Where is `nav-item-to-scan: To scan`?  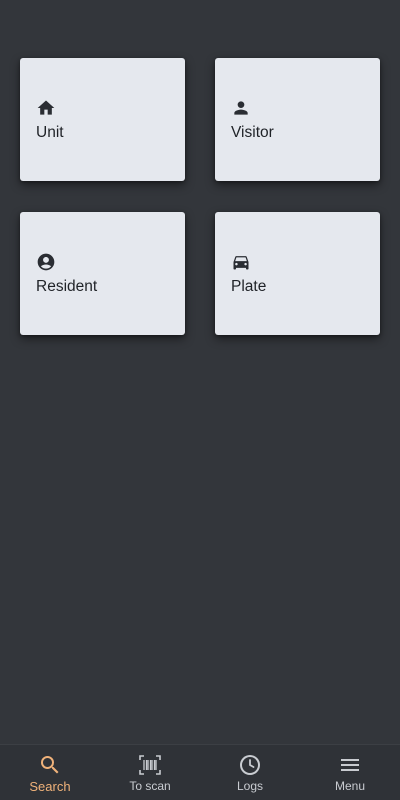
nav-item-to-scan: To scan is located at coordinates (150, 772).